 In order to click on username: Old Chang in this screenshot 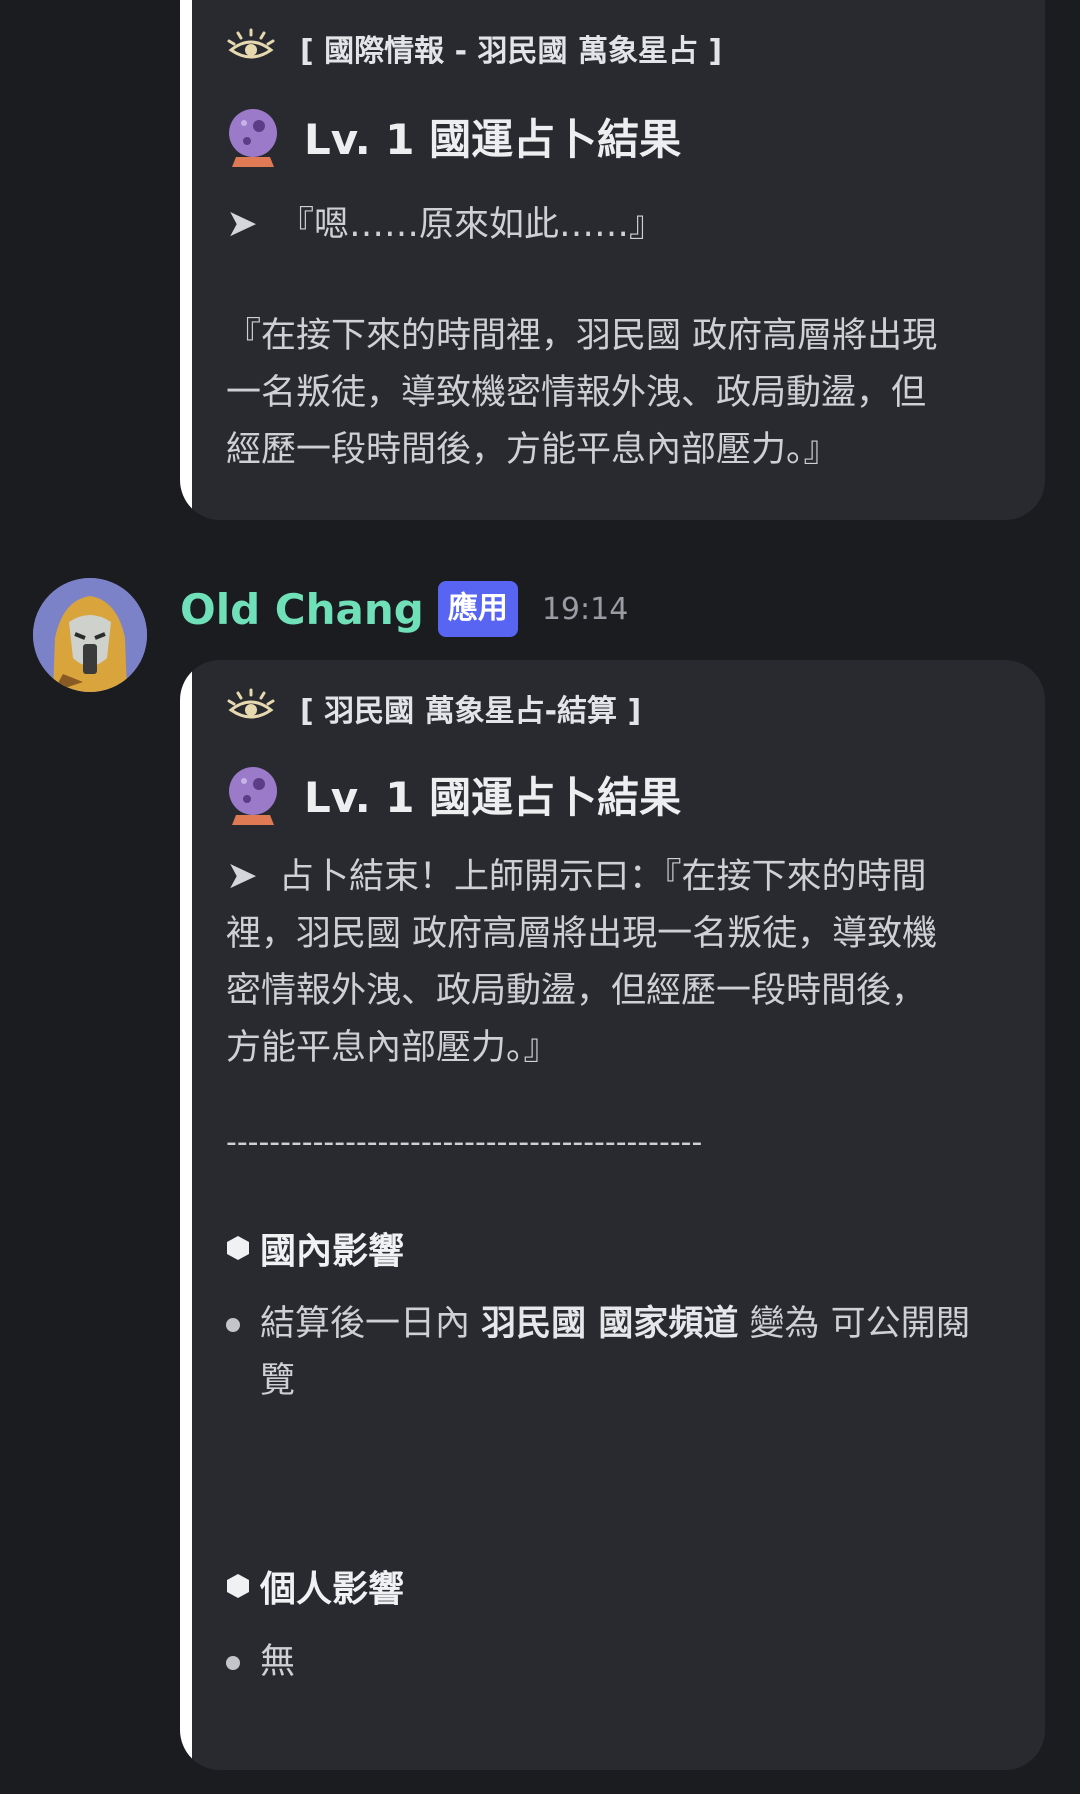, I will do `click(302, 609)`.